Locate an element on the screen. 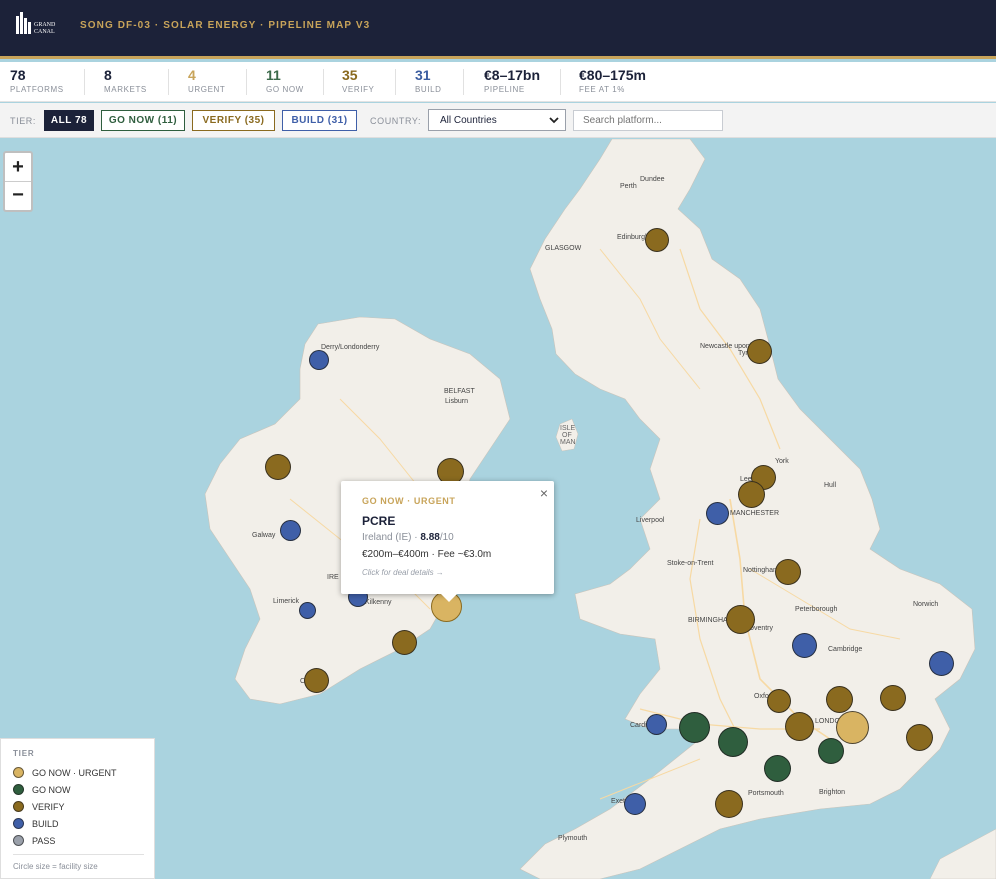 Image resolution: width=996 pixels, height=879 pixels. stat-value: 11 is located at coordinates (273, 75).